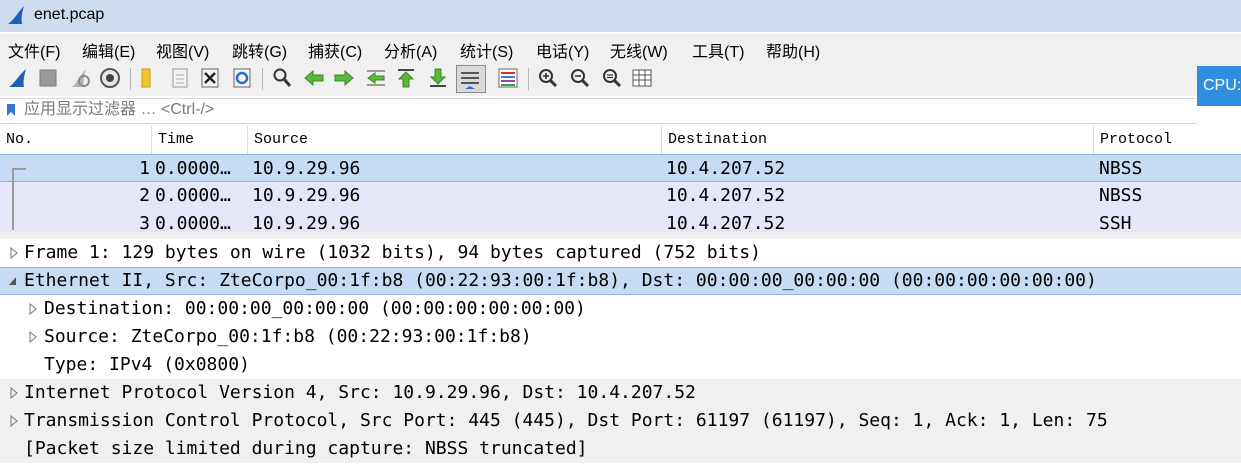 The width and height of the screenshot is (1241, 470). I want to click on menu-capture: 捕获(C), so click(335, 50).